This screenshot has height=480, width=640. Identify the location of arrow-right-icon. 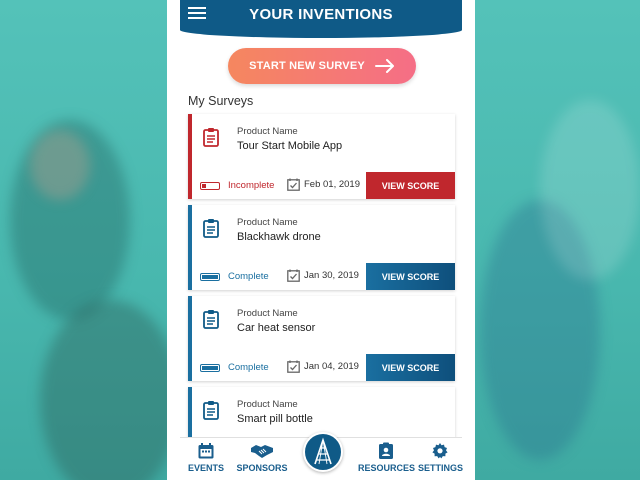
(384, 66).